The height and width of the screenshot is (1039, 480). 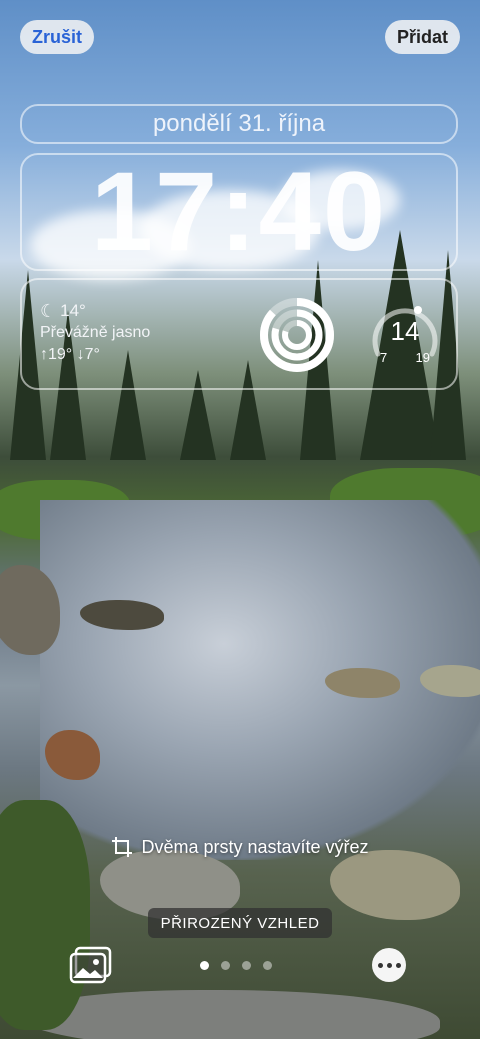 What do you see at coordinates (236, 965) in the screenshot?
I see `page-indicator` at bounding box center [236, 965].